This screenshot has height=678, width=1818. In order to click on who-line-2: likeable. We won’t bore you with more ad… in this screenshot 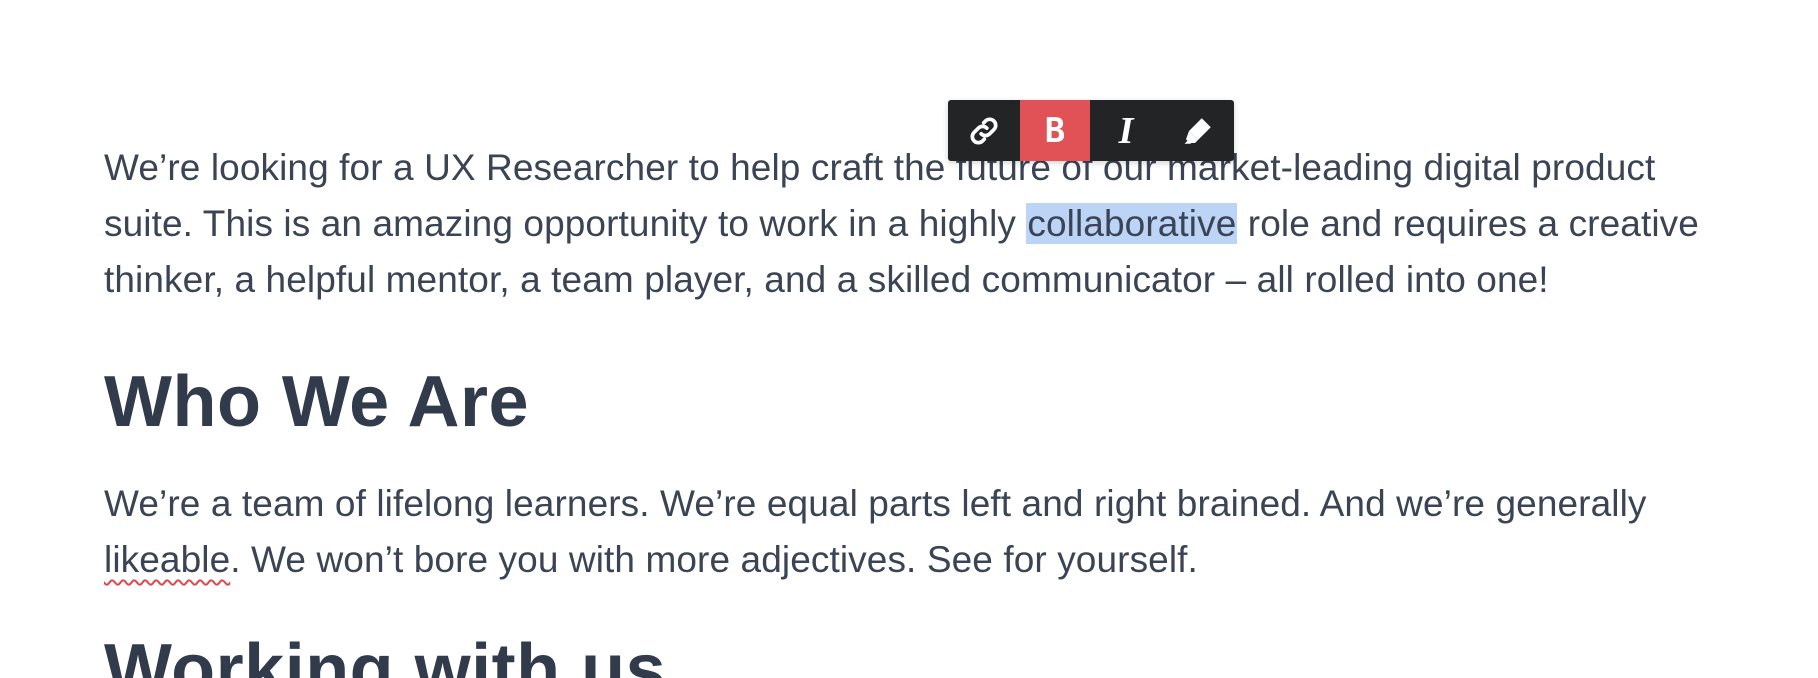, I will do `click(875, 560)`.